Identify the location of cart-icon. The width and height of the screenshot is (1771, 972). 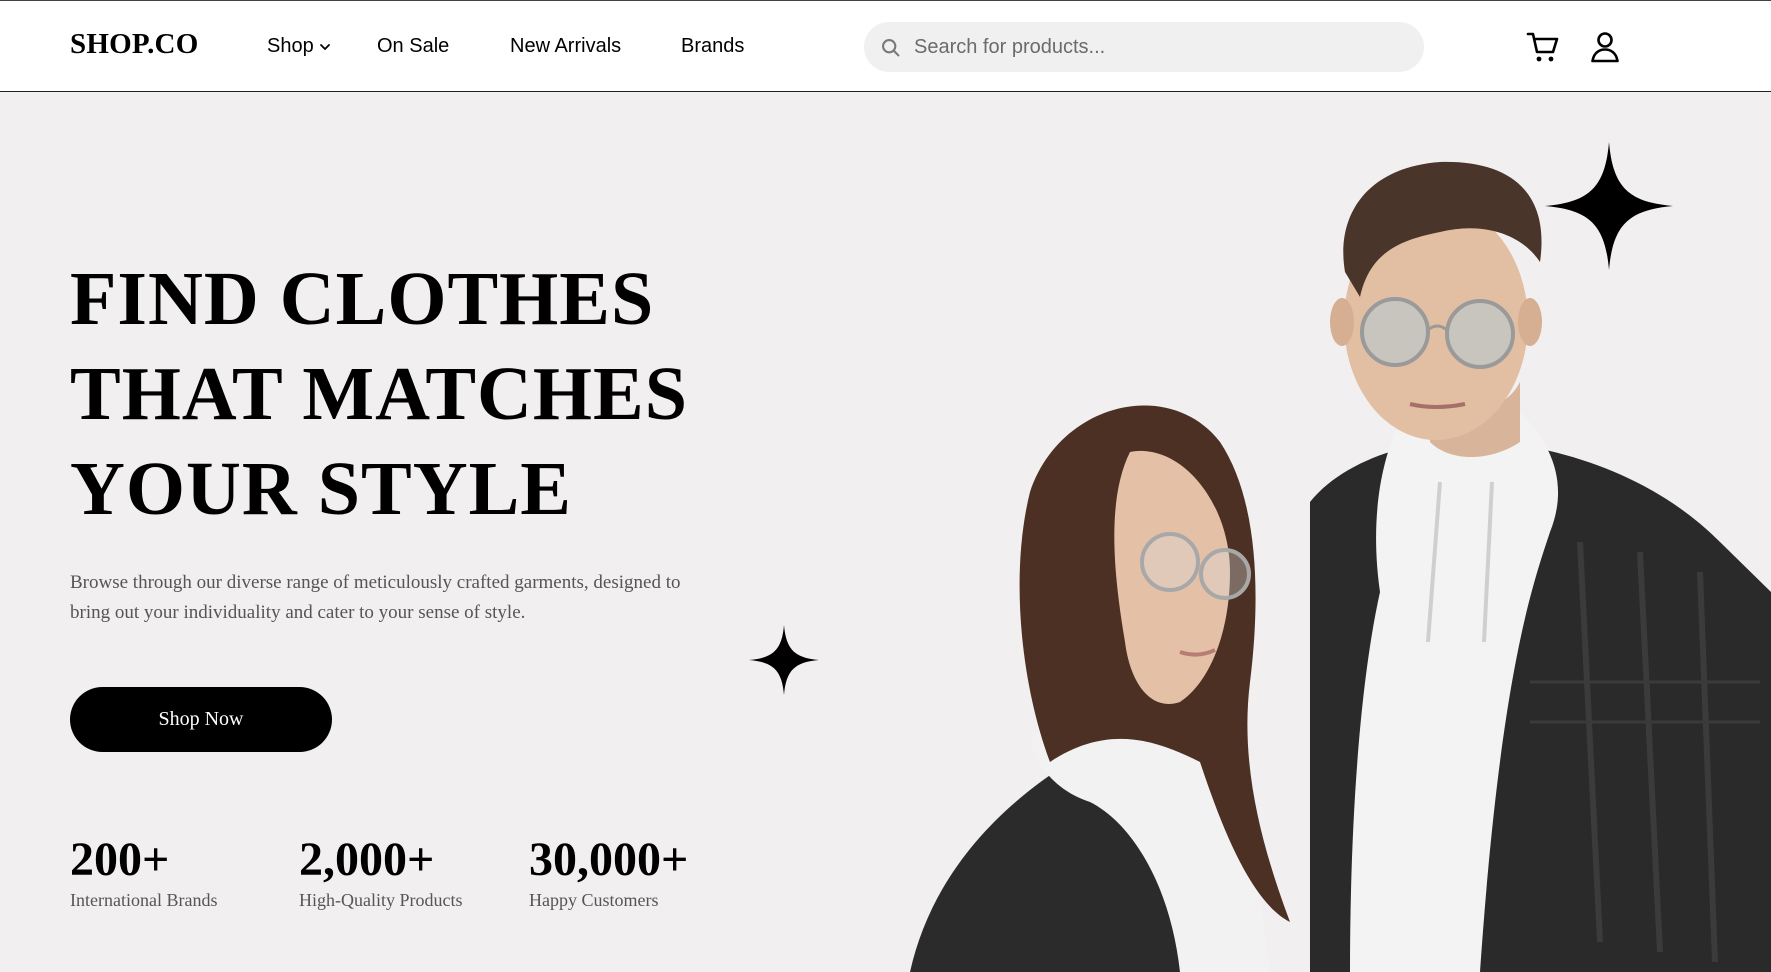
(1543, 47).